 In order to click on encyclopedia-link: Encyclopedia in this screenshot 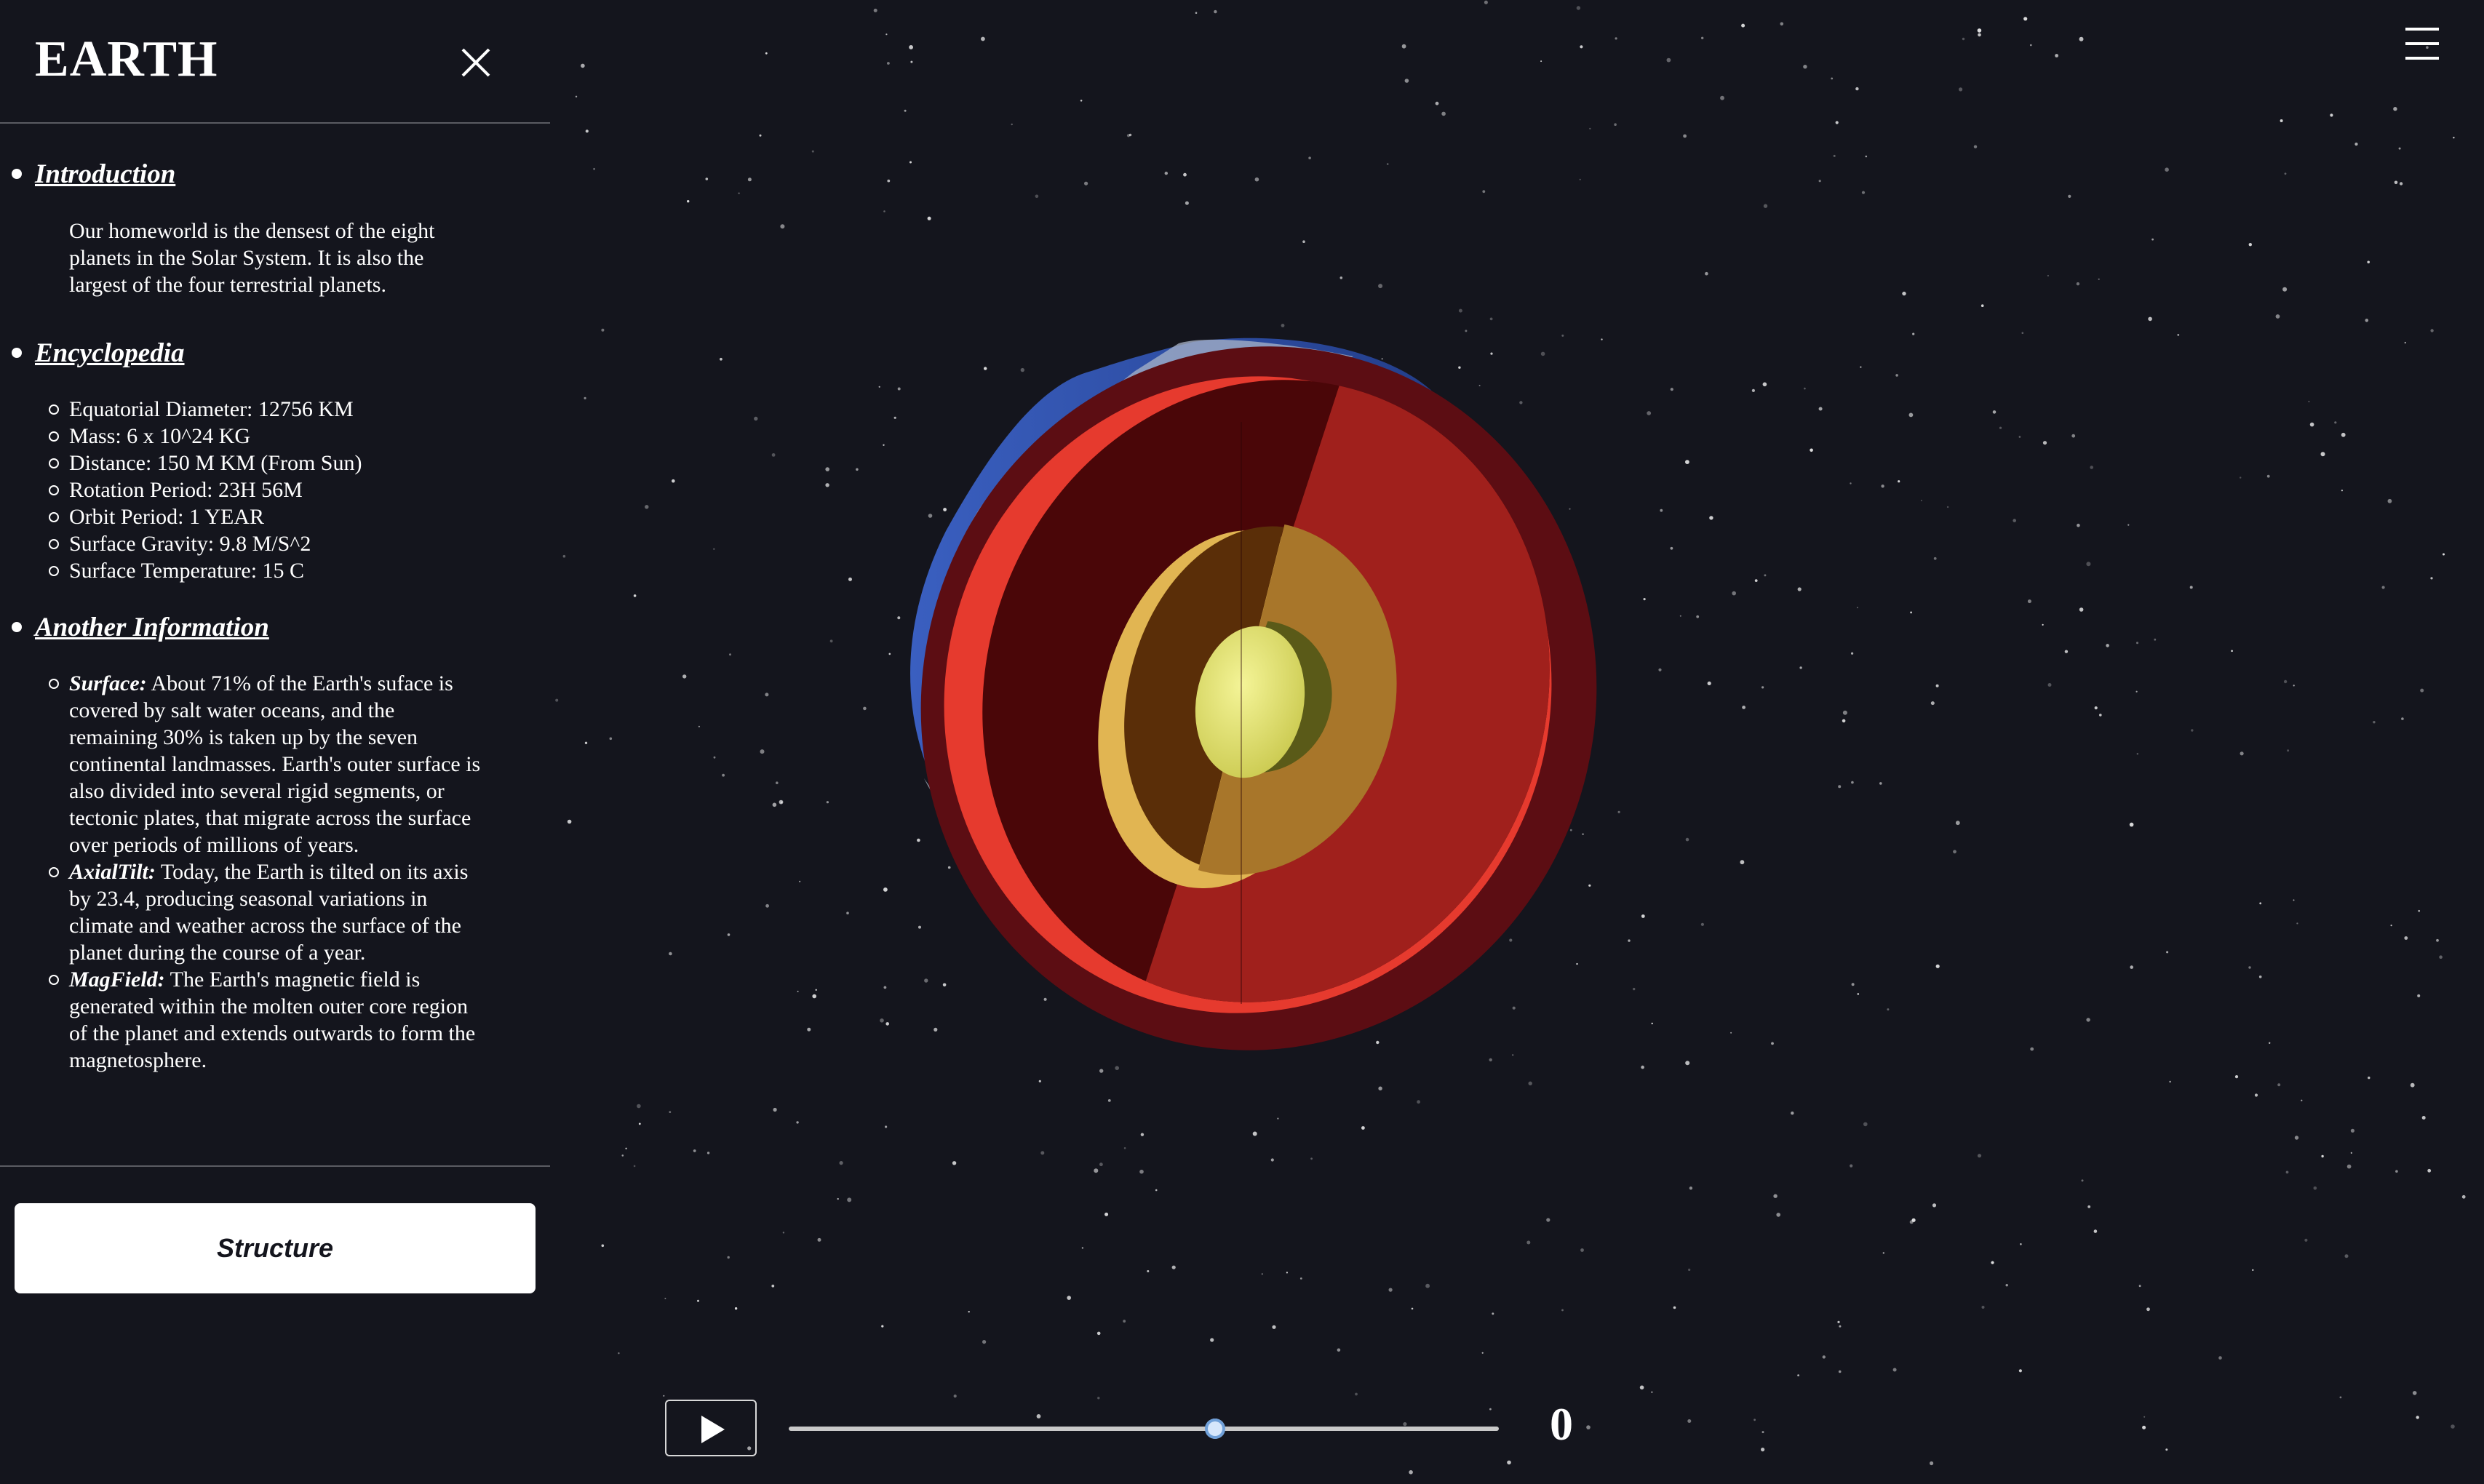, I will do `click(110, 353)`.